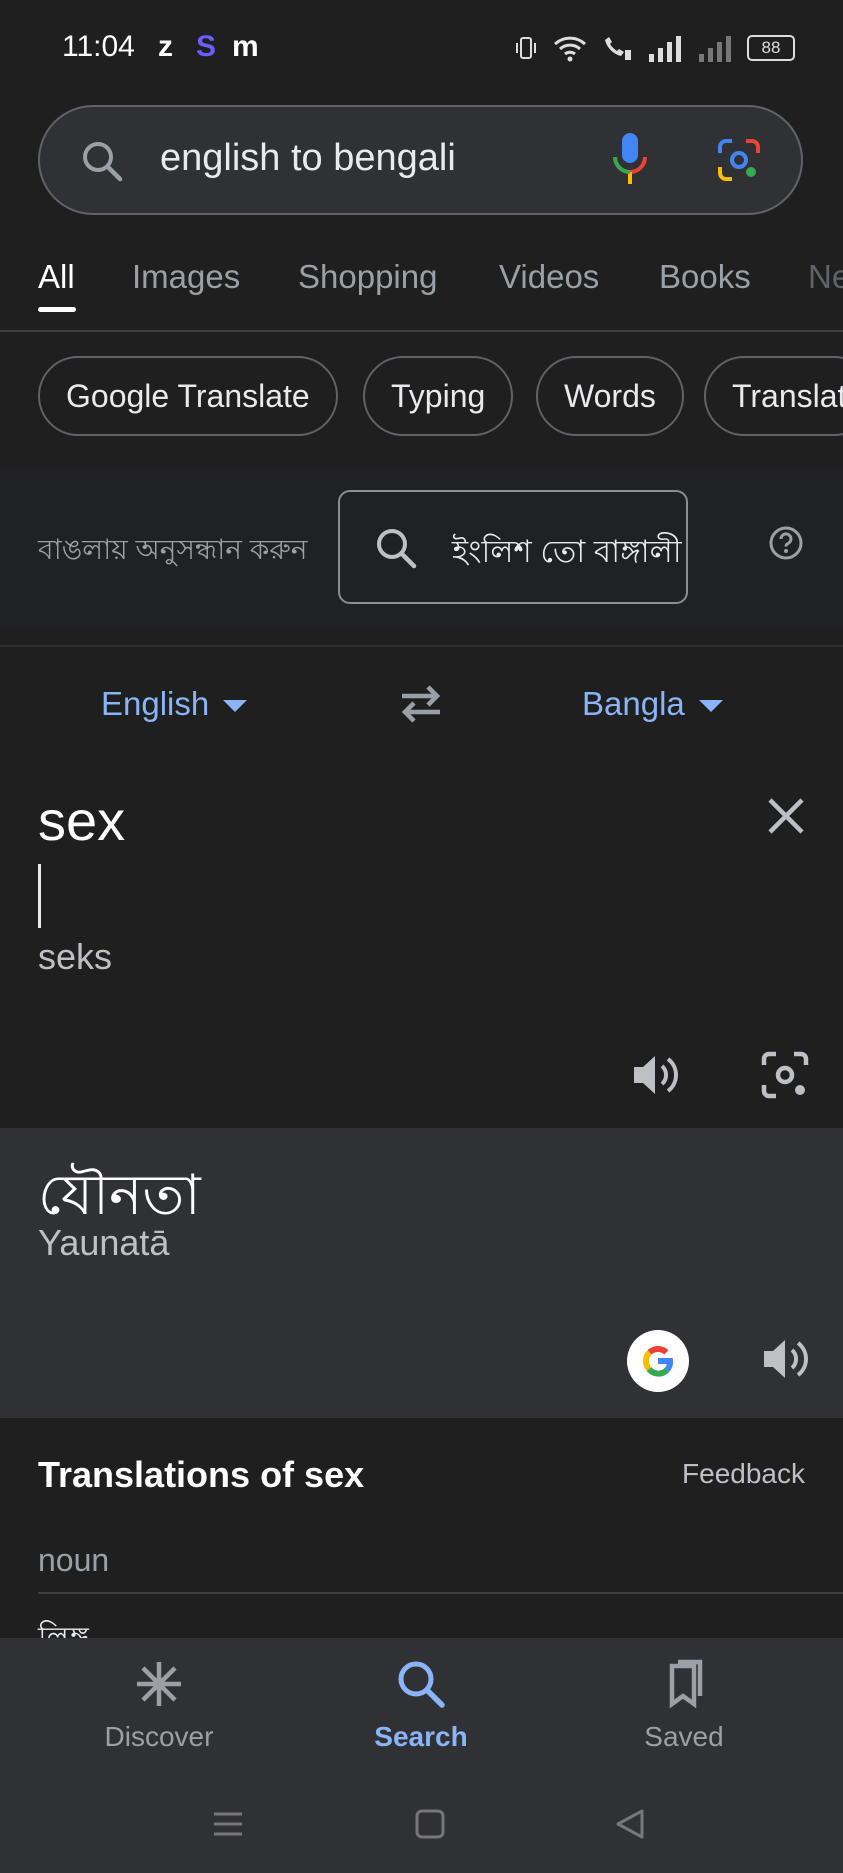 The height and width of the screenshot is (1873, 843). Describe the element at coordinates (825, 277) in the screenshot. I see `tab-news: Ne` at that location.